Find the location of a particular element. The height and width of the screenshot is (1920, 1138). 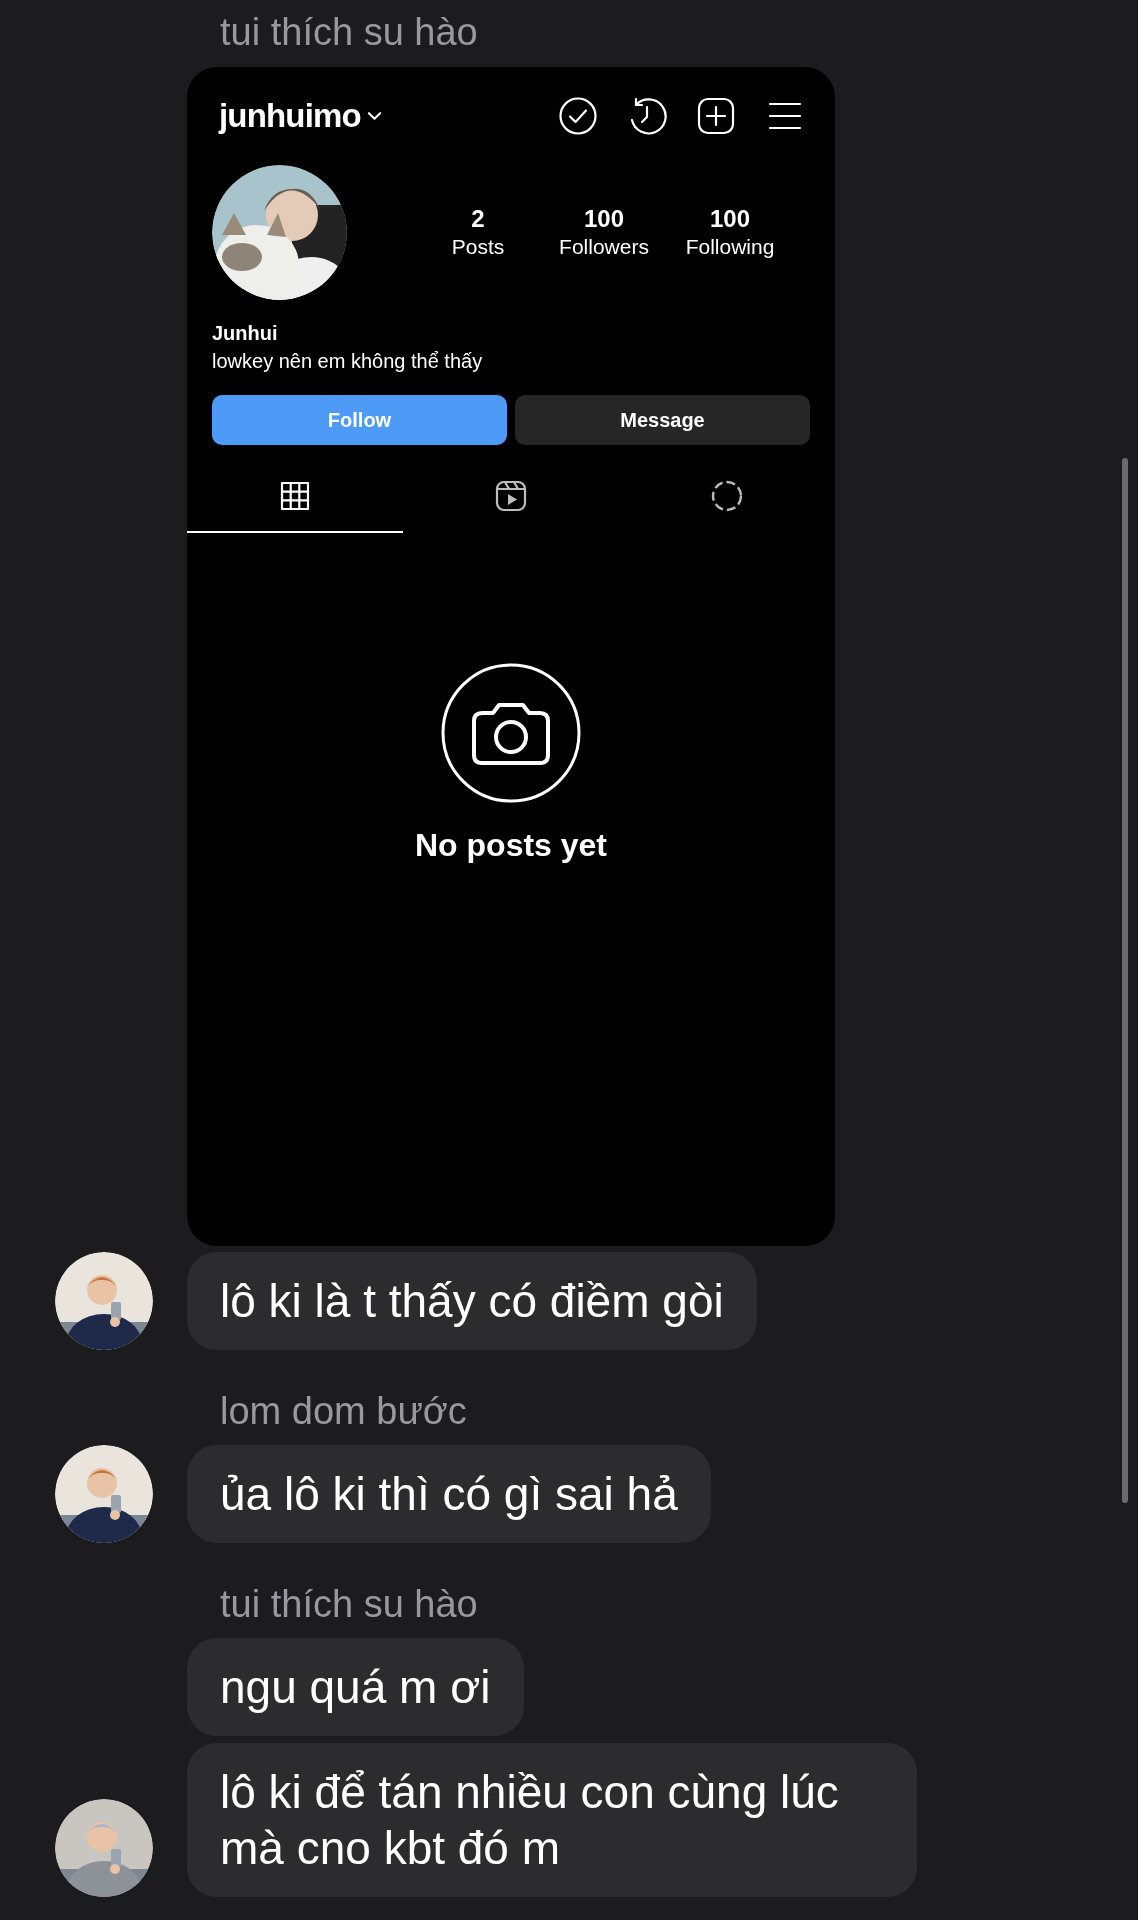

stat-label: Following is located at coordinates (730, 247).